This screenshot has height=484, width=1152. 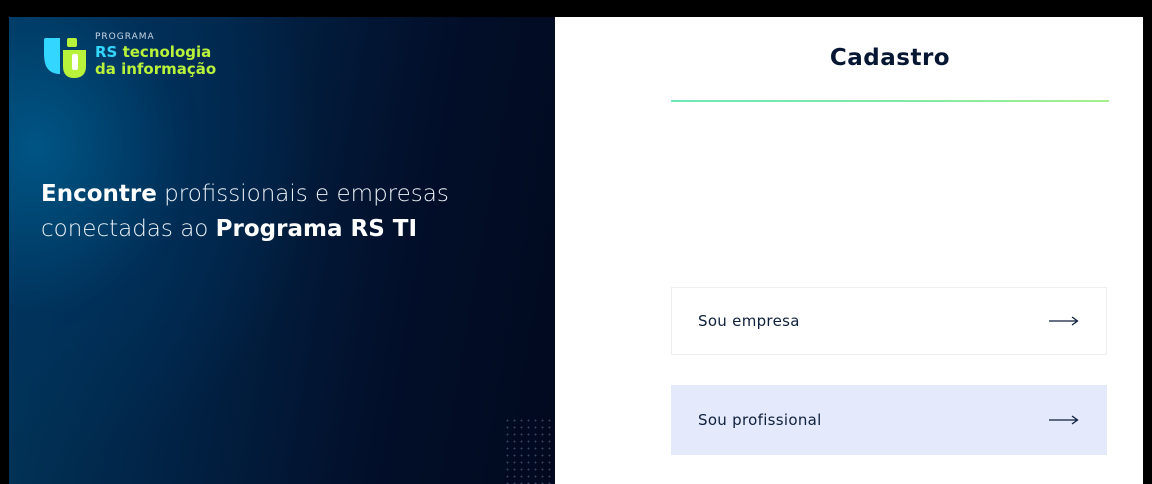 What do you see at coordinates (890, 101) in the screenshot?
I see `title-underline` at bounding box center [890, 101].